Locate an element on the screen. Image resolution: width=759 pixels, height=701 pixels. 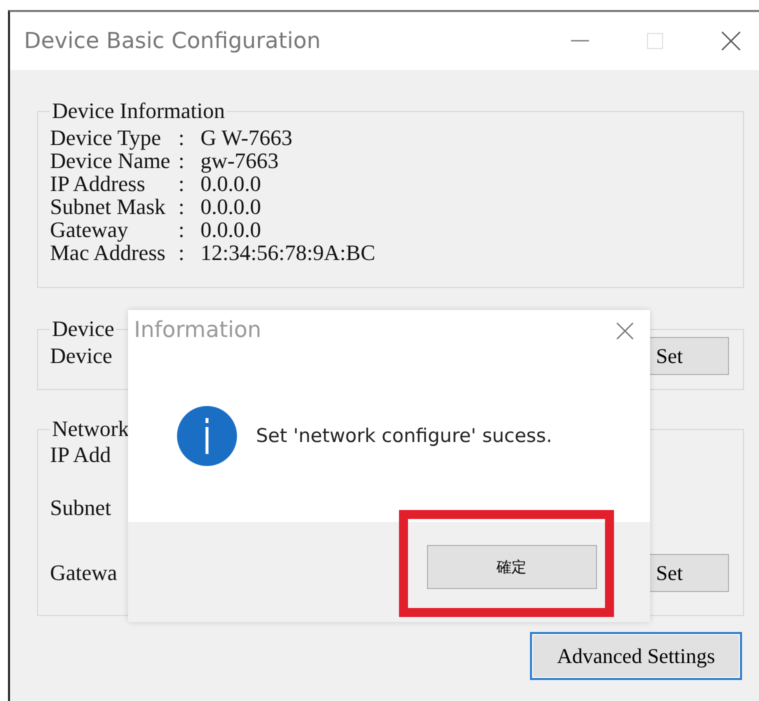
field-label: Device Name is located at coordinates (110, 160).